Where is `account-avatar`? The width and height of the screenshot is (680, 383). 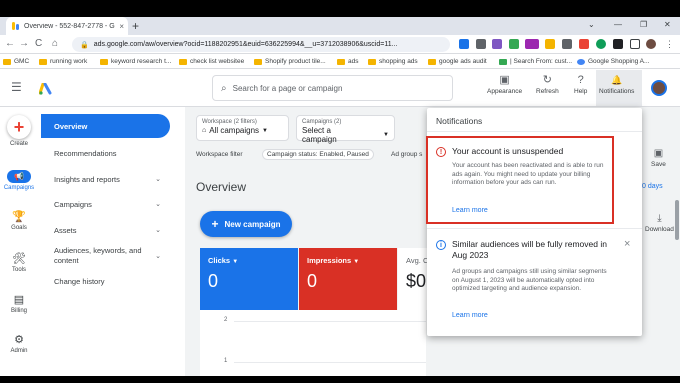
account-avatar is located at coordinates (659, 88).